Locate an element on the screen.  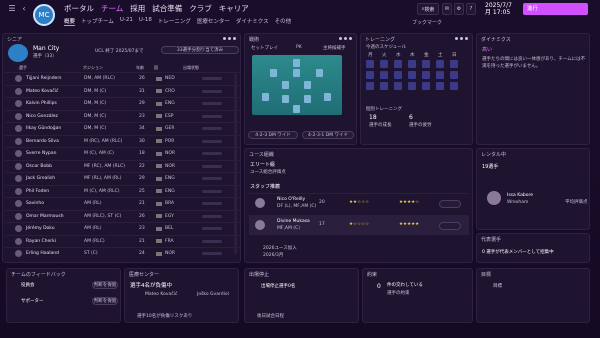
squad-table-row: Oscar Bobb MF (RC), AM (RLC) 22 NOR is located at coordinates (123, 165).